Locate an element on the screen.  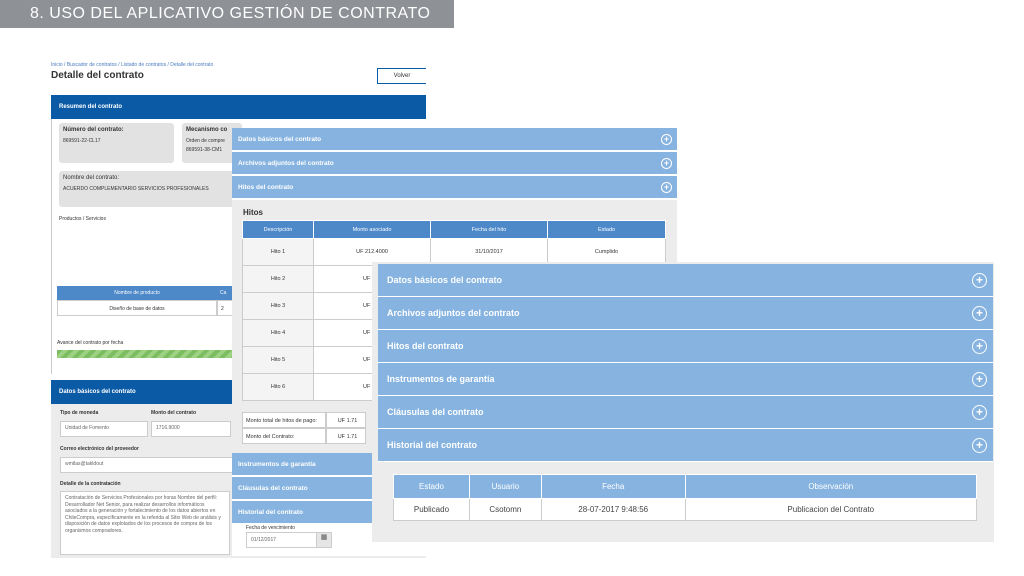
productos-header: Nombre de producto is located at coordinates (137, 293).